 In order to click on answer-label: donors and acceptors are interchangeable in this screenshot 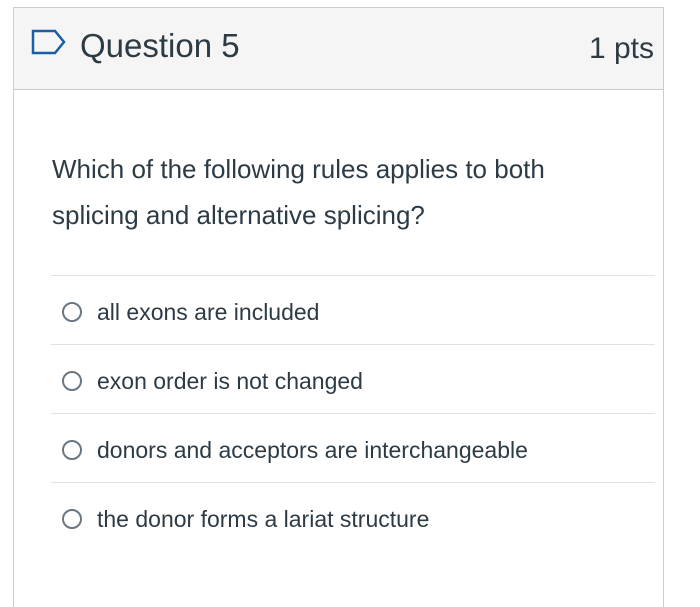, I will do `click(312, 450)`.